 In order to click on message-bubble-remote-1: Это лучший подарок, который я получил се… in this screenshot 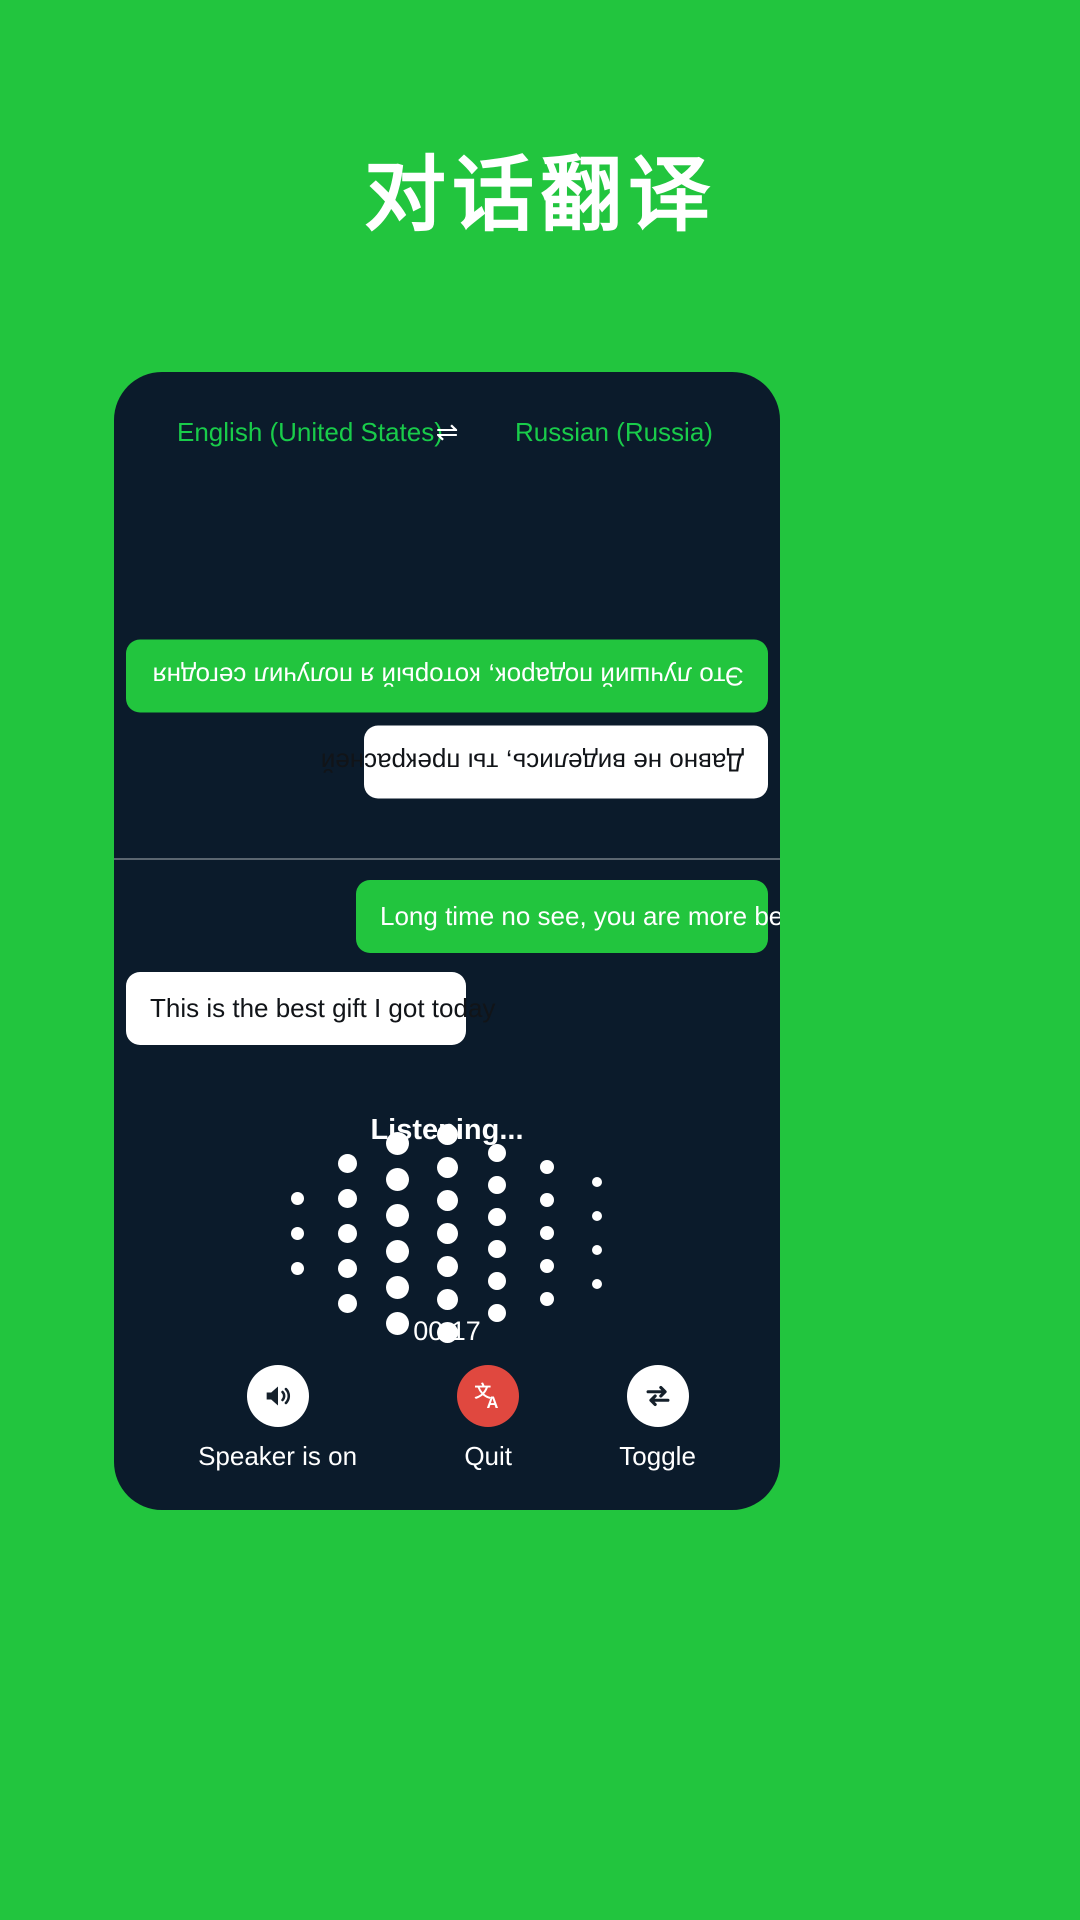, I will do `click(447, 676)`.